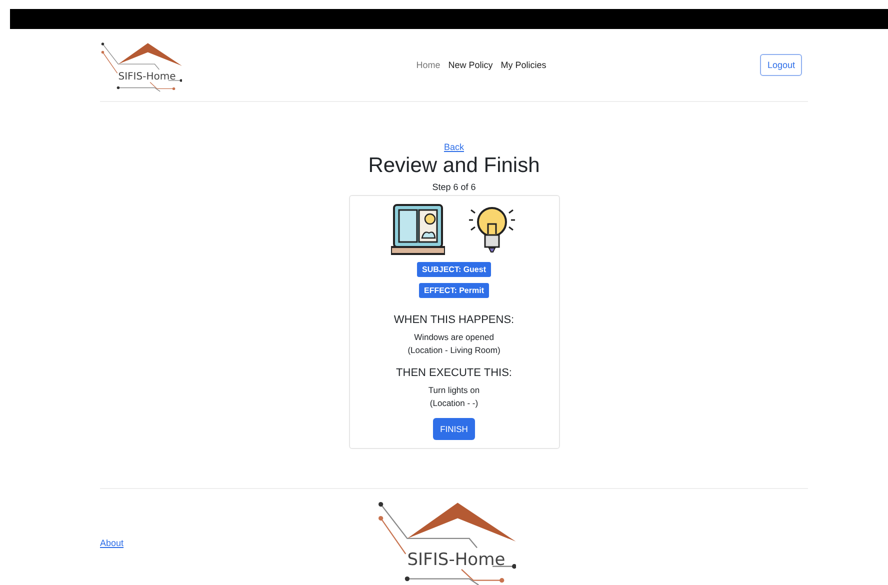 This screenshot has width=888, height=585. I want to click on back-link: Back, so click(454, 147).